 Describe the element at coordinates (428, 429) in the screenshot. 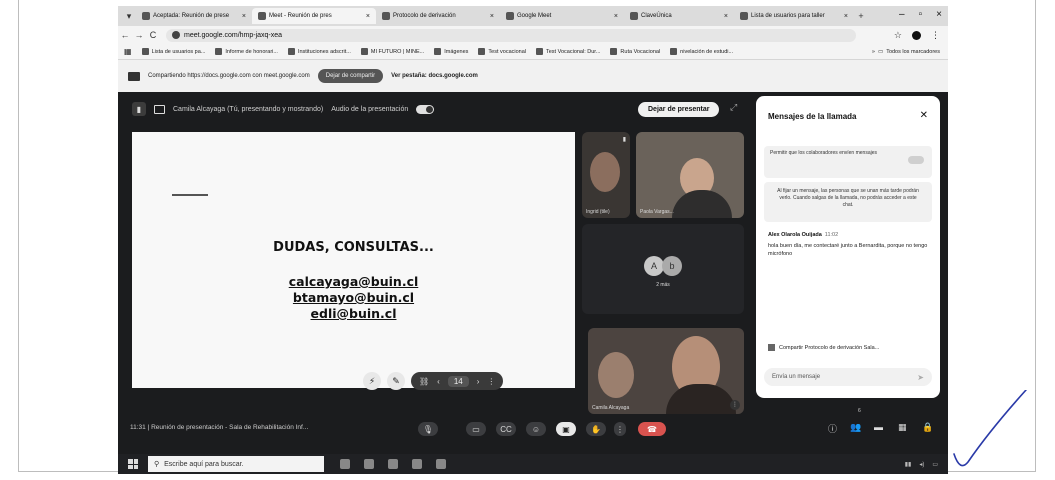

I see `mic-button: 🎙` at that location.